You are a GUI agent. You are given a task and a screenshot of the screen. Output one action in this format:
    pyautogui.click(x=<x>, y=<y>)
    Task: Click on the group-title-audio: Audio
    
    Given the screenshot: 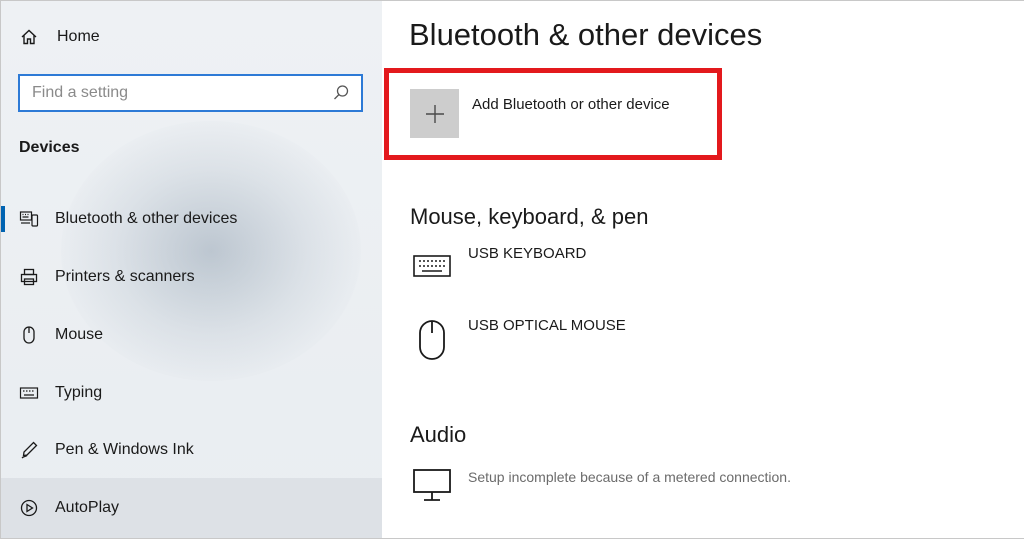 What is the action you would take?
    pyautogui.click(x=438, y=434)
    